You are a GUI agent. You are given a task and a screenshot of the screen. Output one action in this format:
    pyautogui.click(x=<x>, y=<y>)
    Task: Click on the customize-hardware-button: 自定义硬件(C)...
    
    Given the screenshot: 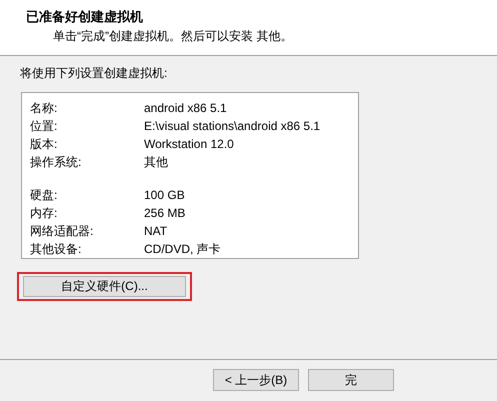 What is the action you would take?
    pyautogui.click(x=104, y=286)
    